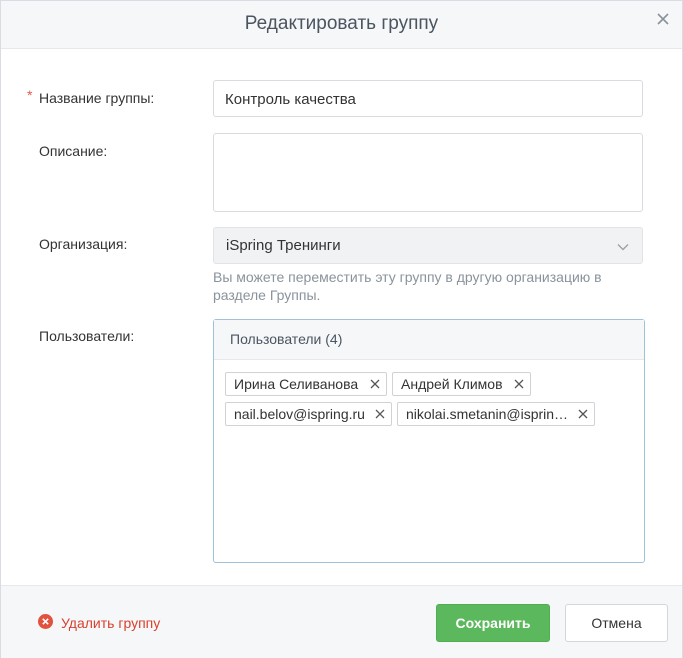  I want to click on delete-group-label: Удалить группу, so click(111, 623).